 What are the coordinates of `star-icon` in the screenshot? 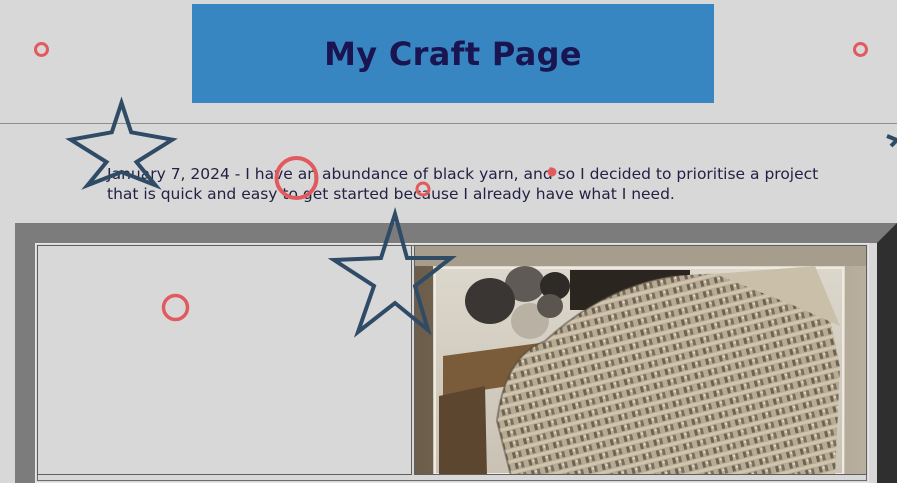 It's located at (891, 141).